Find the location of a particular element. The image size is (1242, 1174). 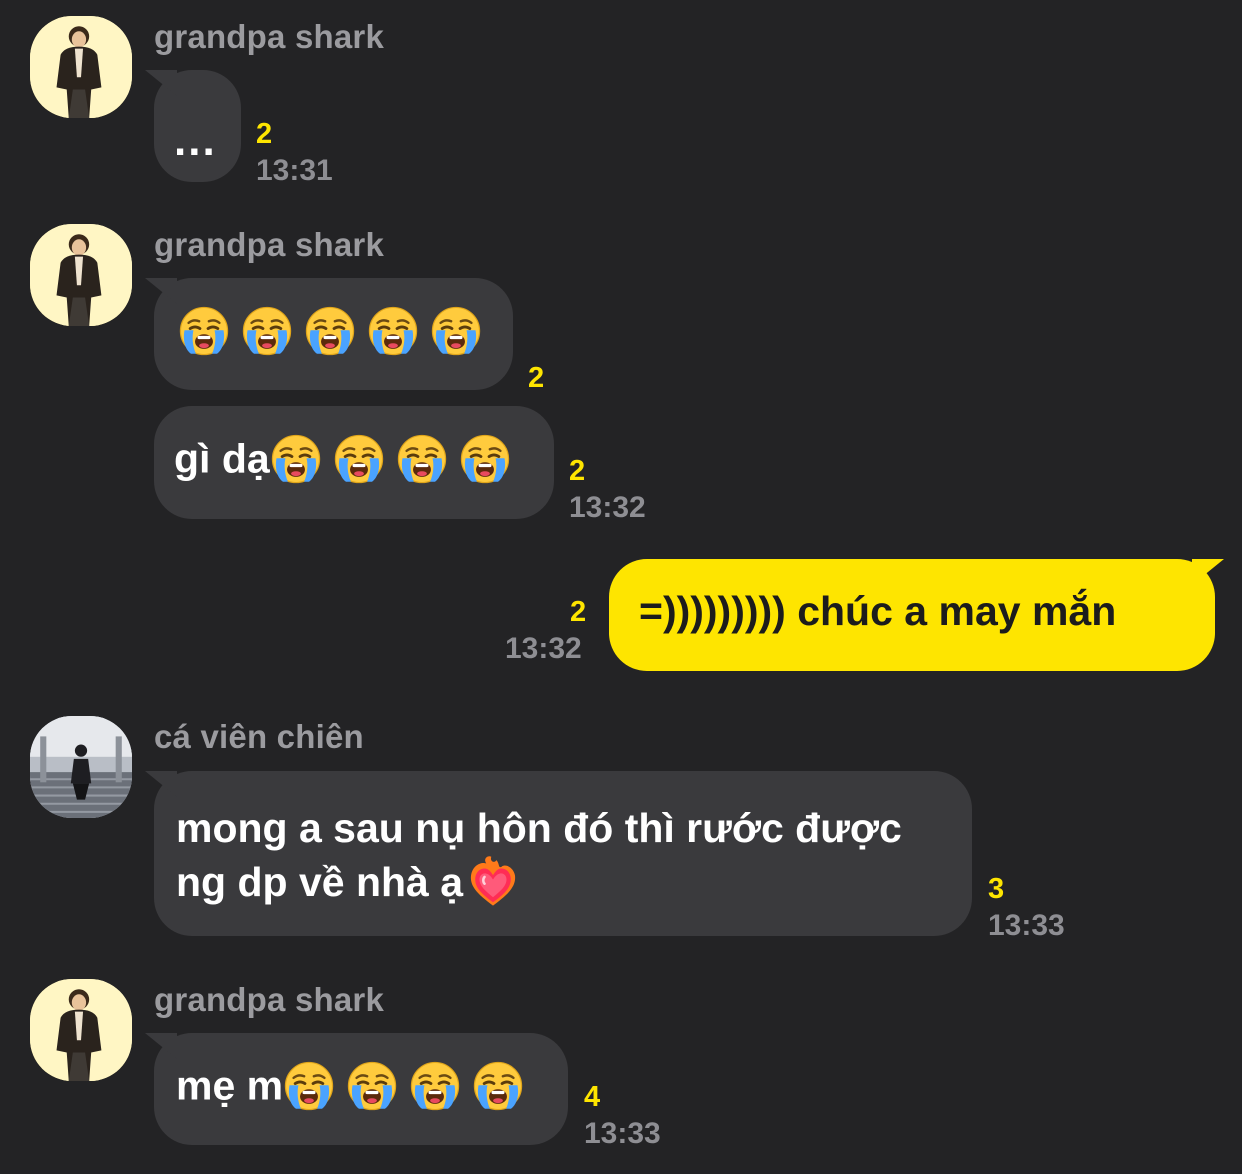

message-text-line: ng dp về nhà ạ is located at coordinates (320, 882).